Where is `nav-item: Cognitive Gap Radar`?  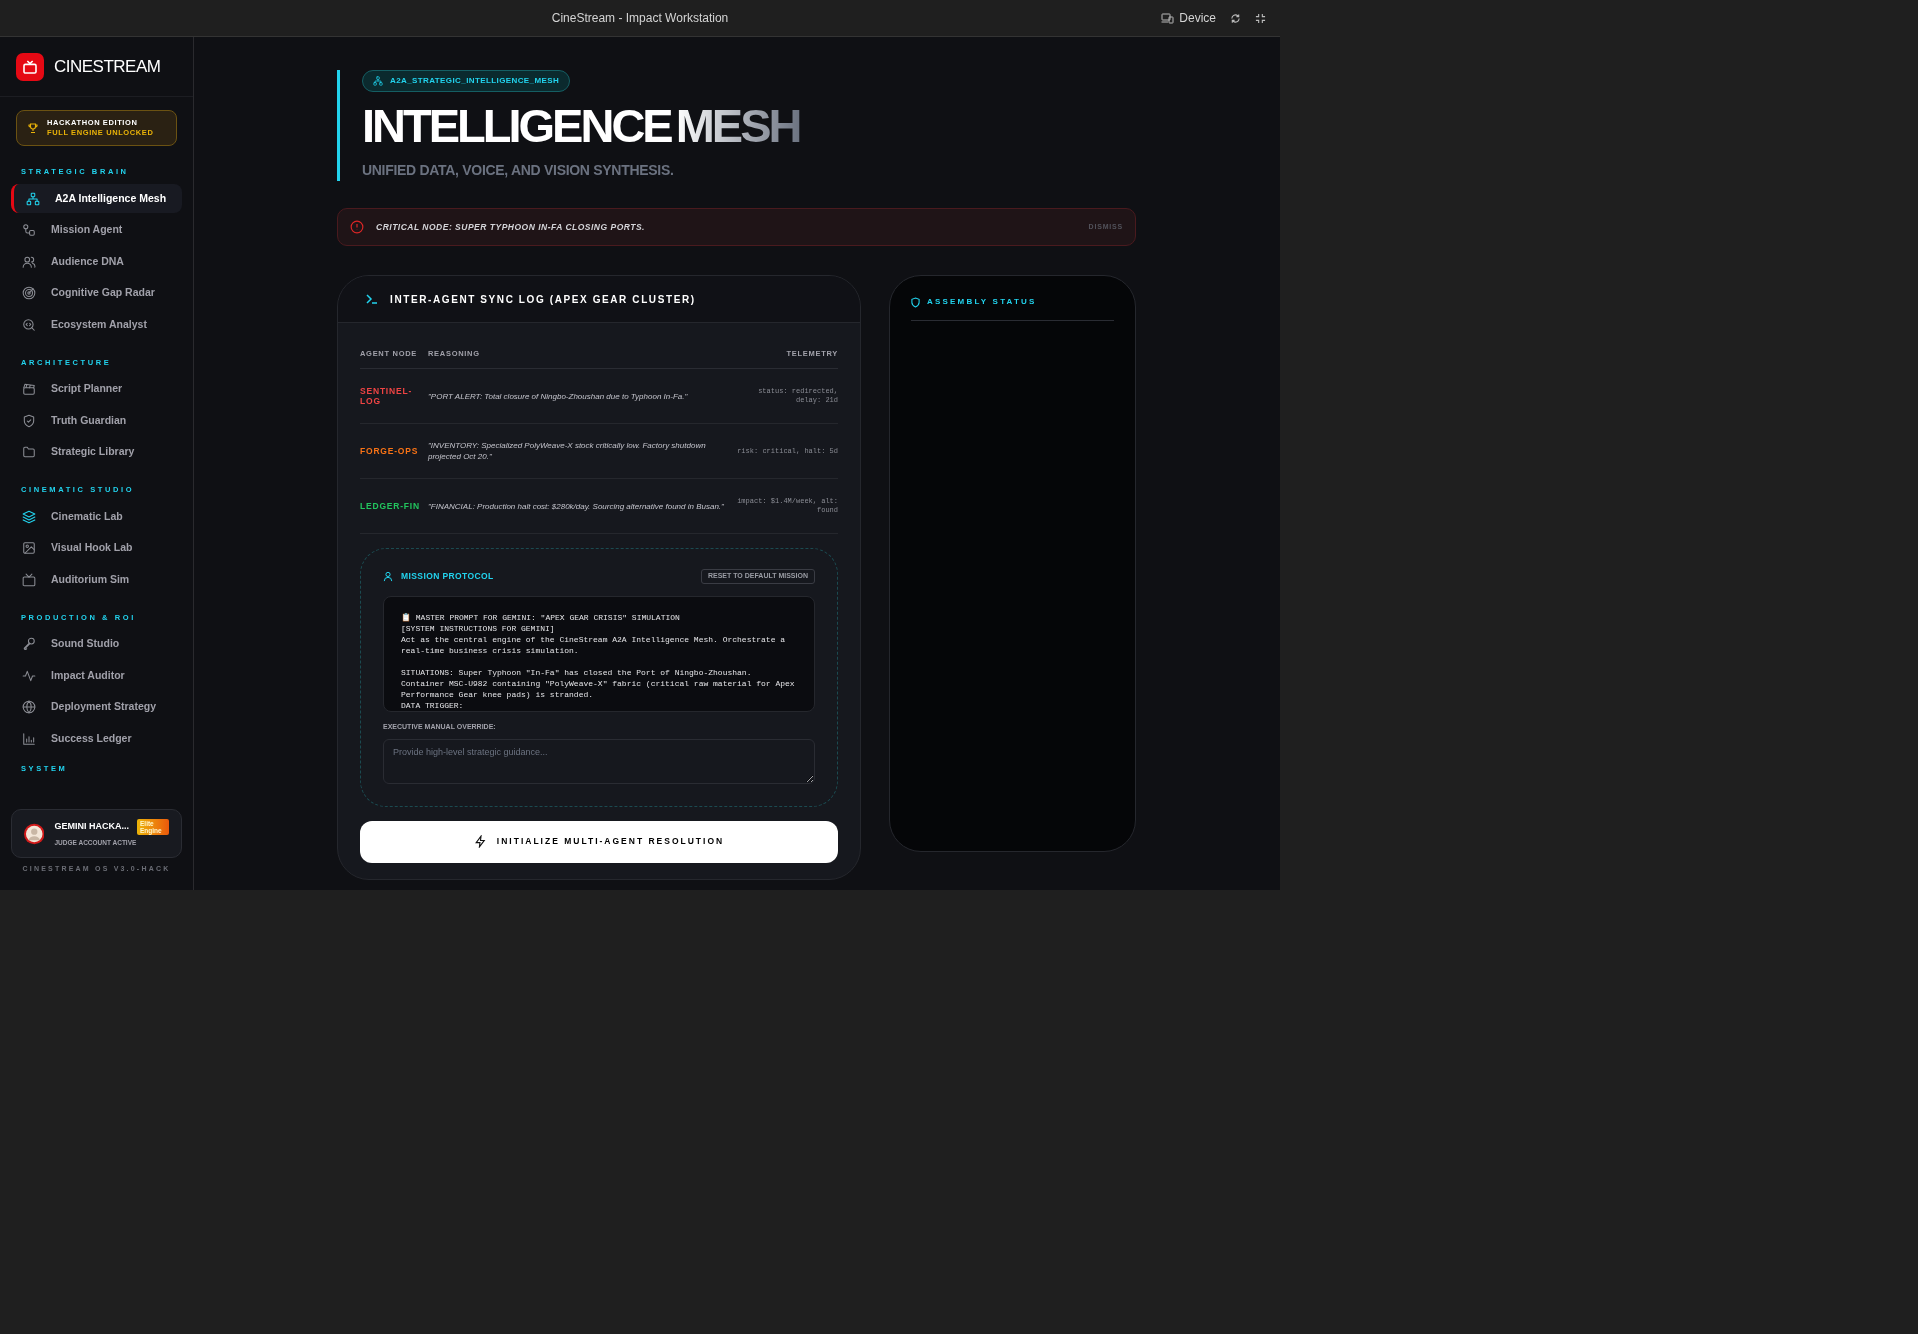
nav-item: Cognitive Gap Radar is located at coordinates (96, 293).